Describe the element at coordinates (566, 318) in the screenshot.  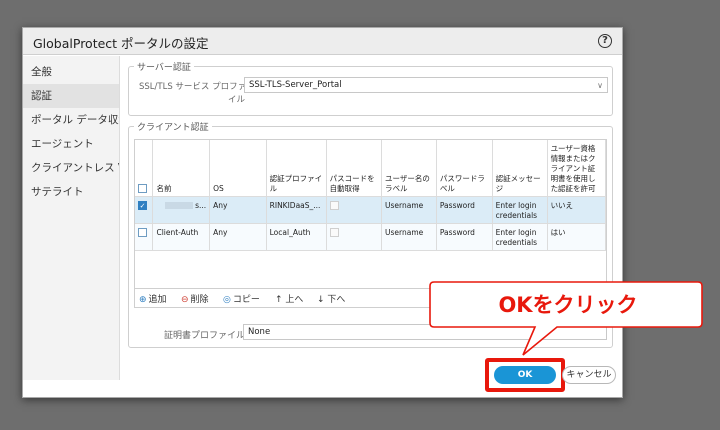
I see `callout-bubble` at that location.